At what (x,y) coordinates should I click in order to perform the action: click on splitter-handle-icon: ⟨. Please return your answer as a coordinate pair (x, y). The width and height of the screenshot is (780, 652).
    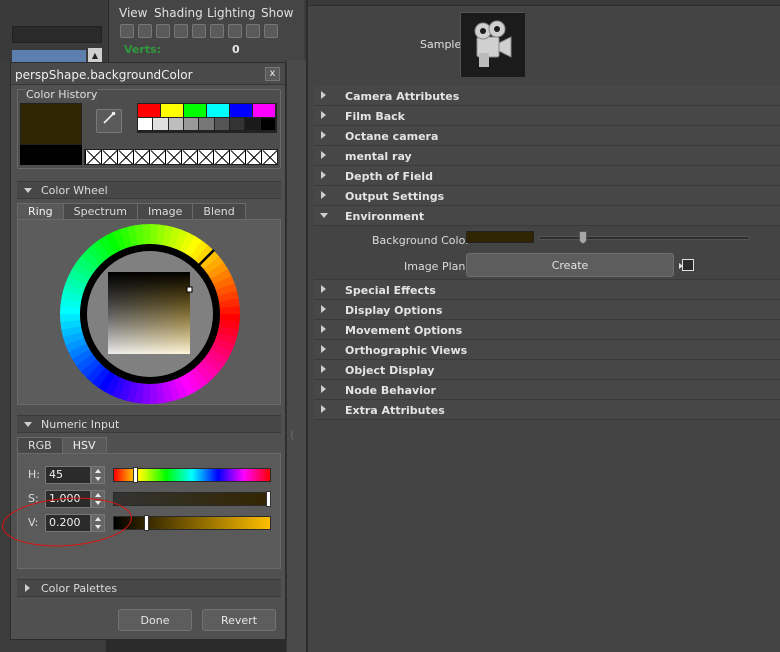
    Looking at the image, I should click on (292, 435).